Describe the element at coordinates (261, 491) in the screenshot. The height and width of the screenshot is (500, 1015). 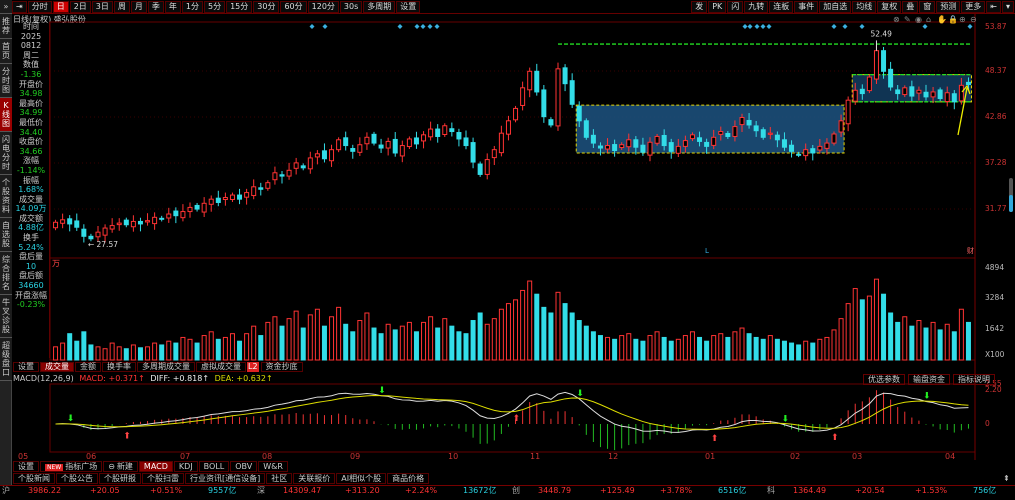
I see `index-name: 深` at that location.